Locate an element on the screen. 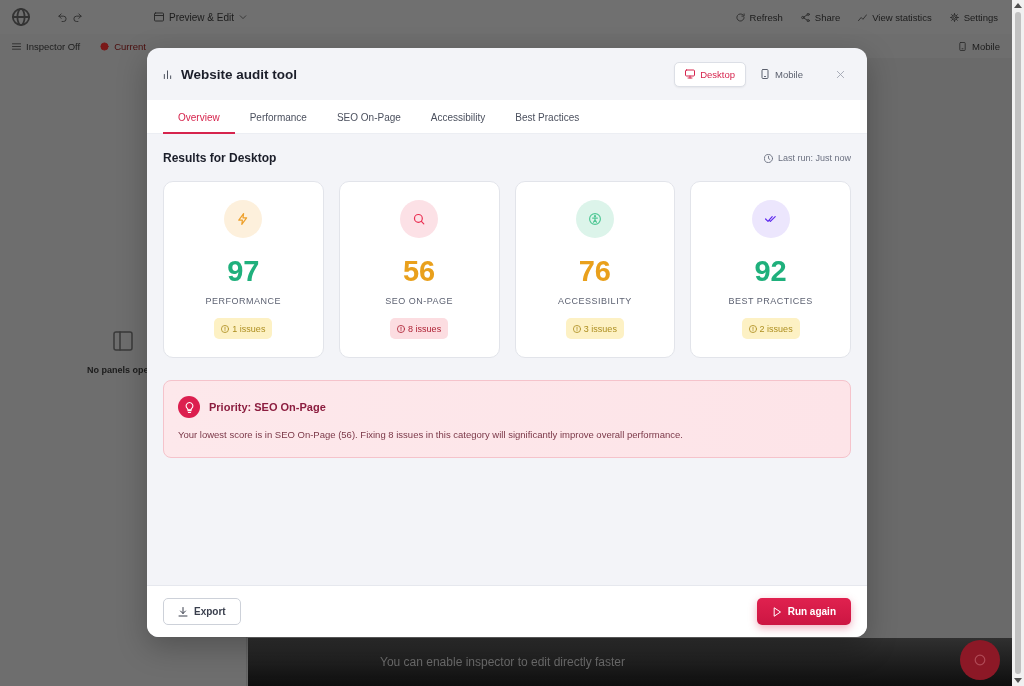 The image size is (1024, 686). issues-count: 3 issues is located at coordinates (600, 328).